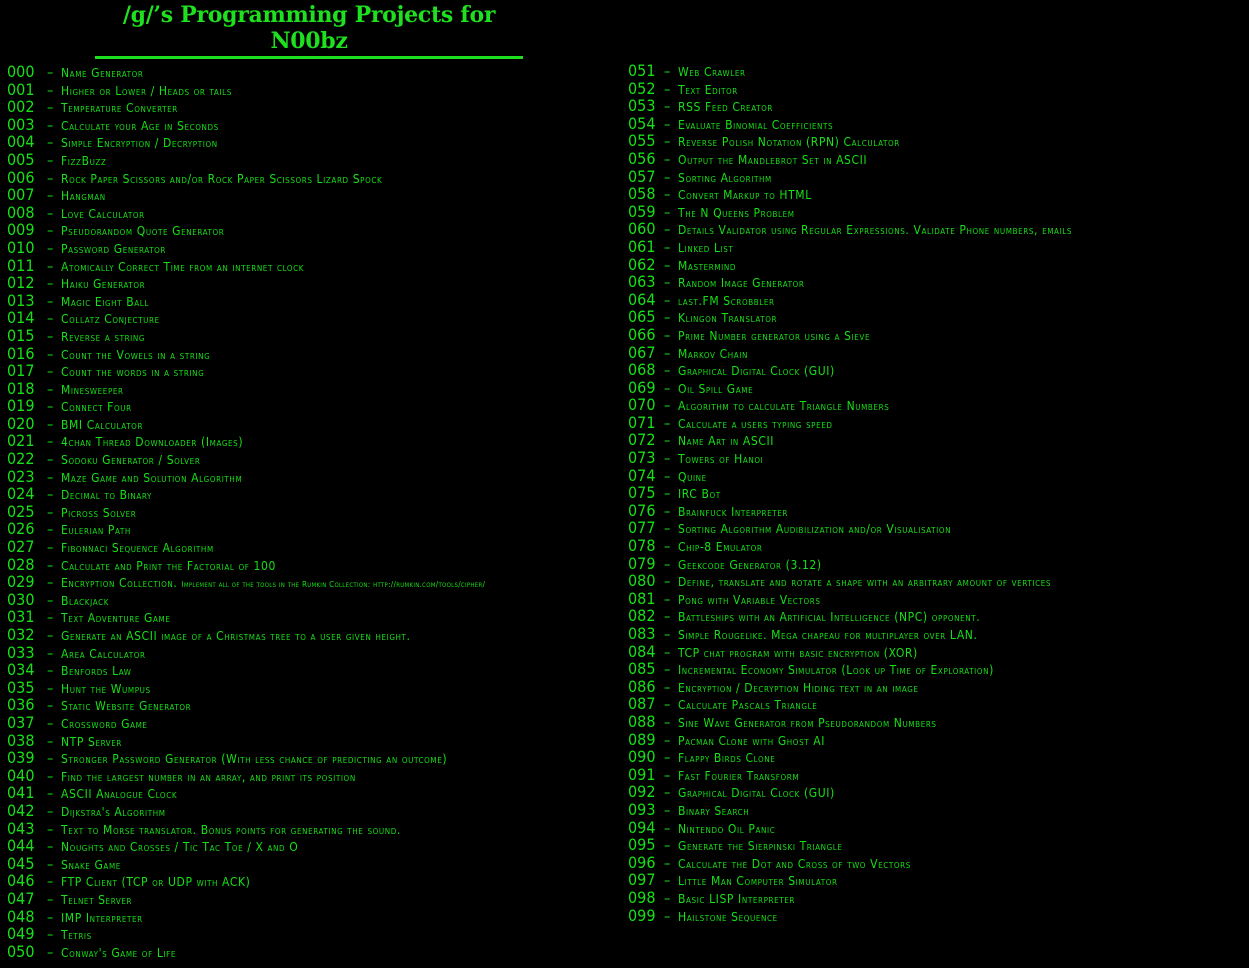  What do you see at coordinates (642, 915) in the screenshot?
I see `project-number: 099` at bounding box center [642, 915].